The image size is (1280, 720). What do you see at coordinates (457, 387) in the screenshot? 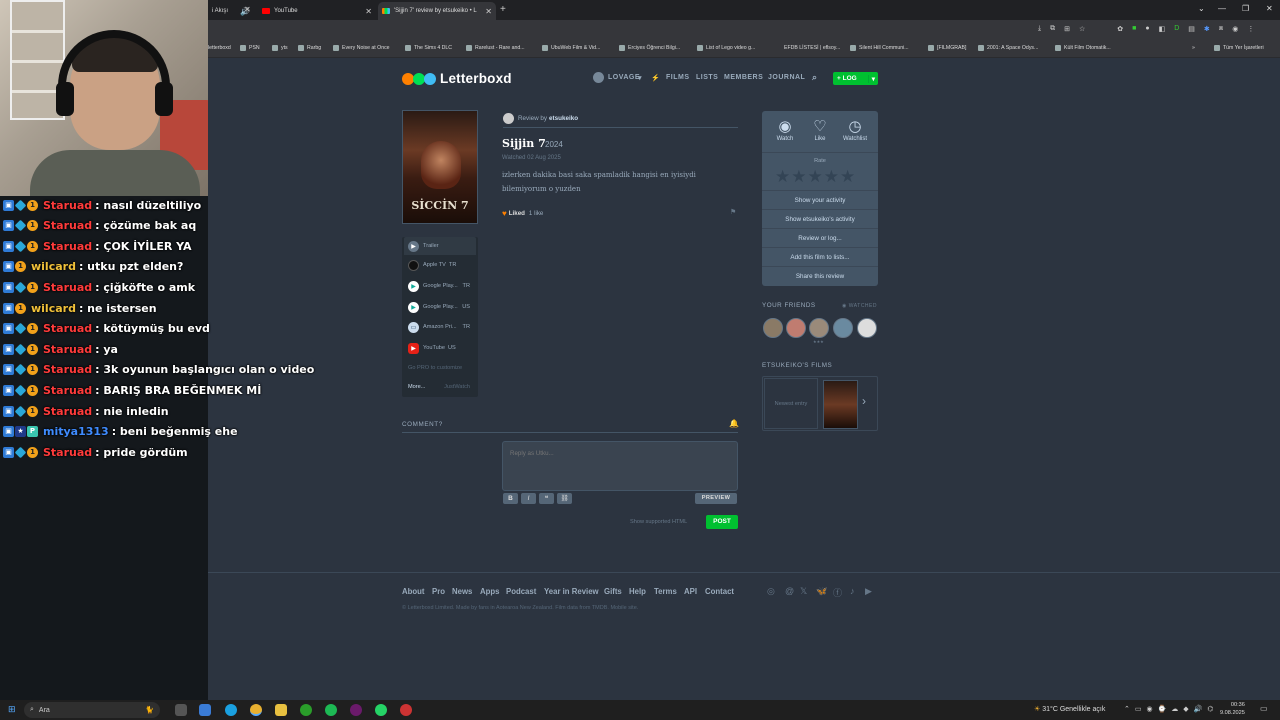
I see `justwatch-link: JustWatch` at bounding box center [457, 387].